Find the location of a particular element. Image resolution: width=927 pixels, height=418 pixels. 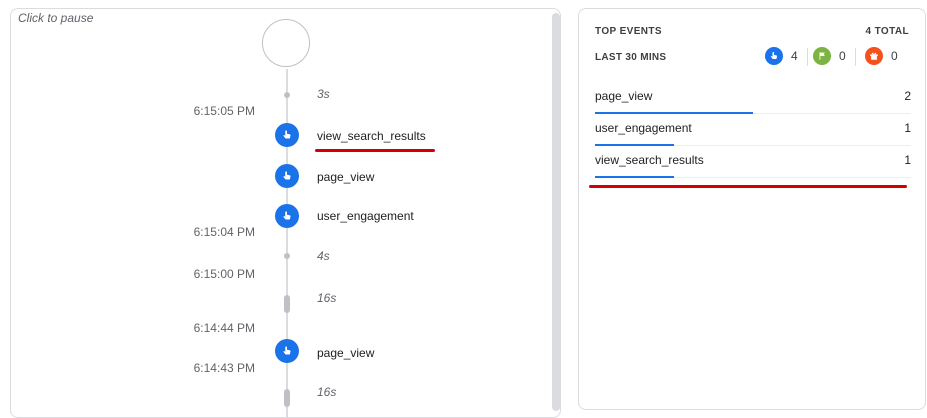

timeline-gap-label: 3s is located at coordinates (323, 94).